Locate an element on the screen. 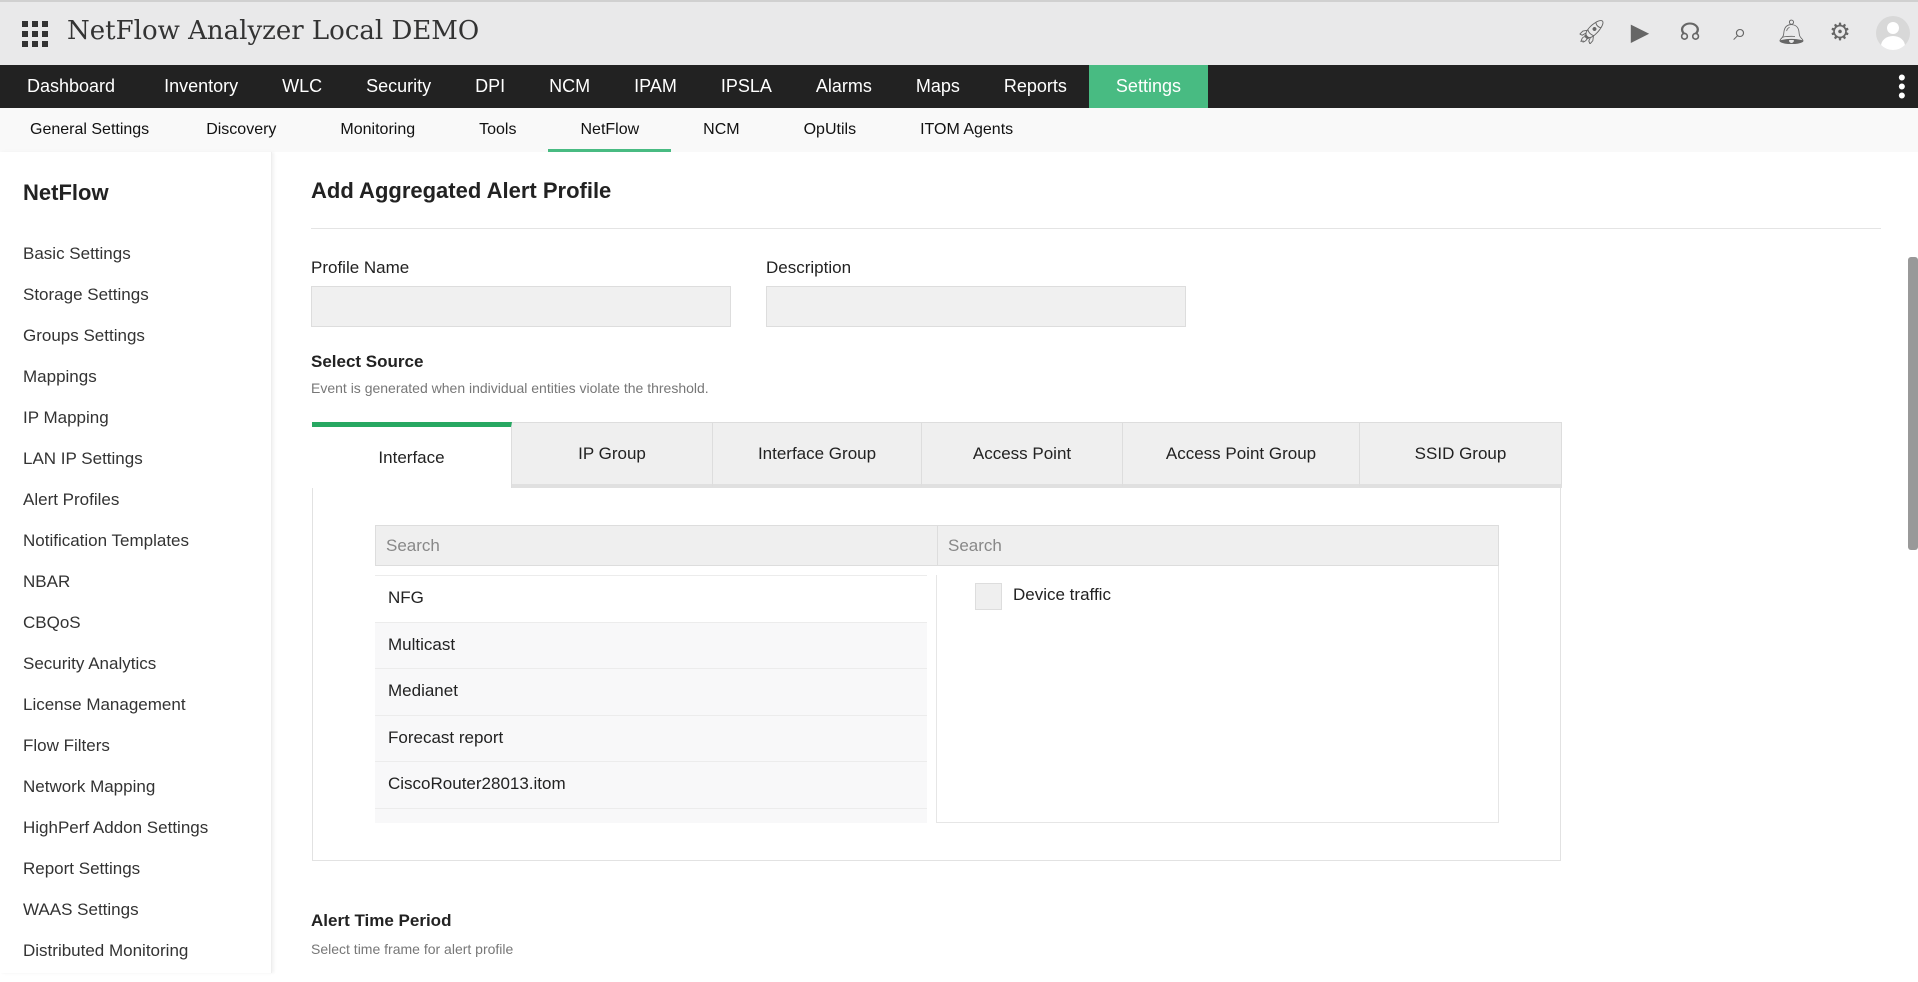  left-search-input: Search is located at coordinates (656, 545).